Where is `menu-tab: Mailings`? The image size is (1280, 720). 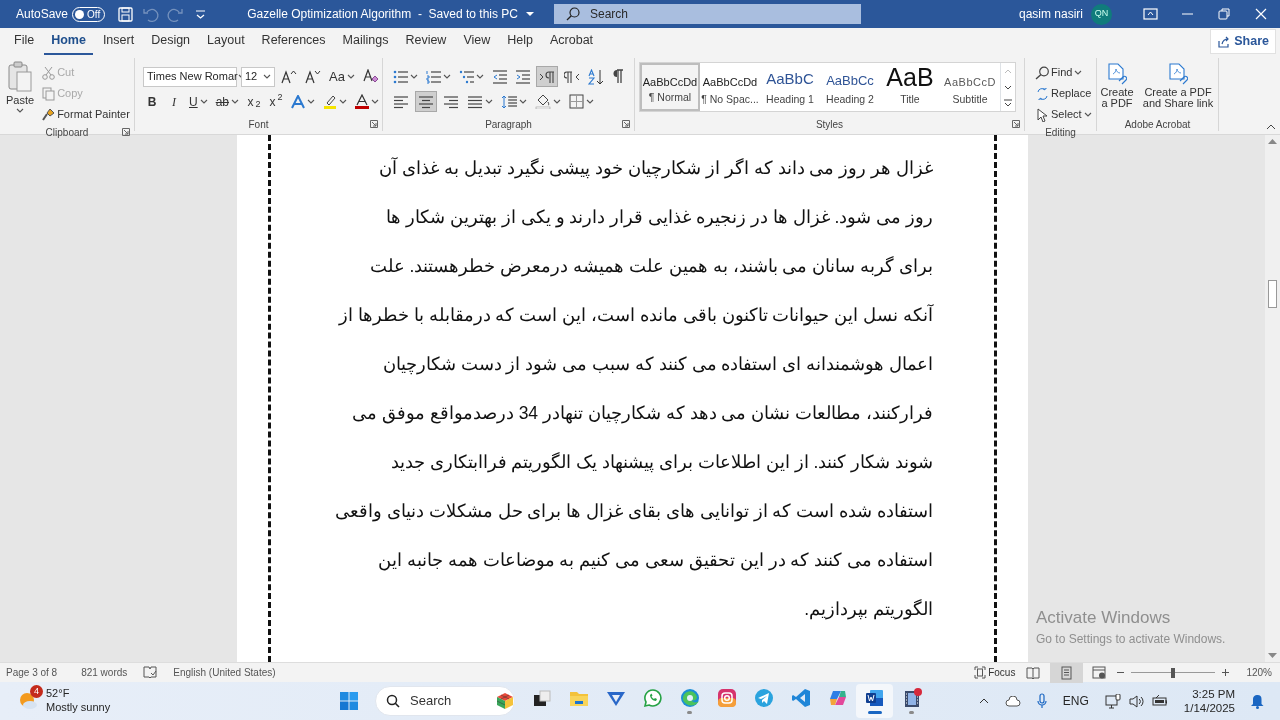 menu-tab: Mailings is located at coordinates (365, 41).